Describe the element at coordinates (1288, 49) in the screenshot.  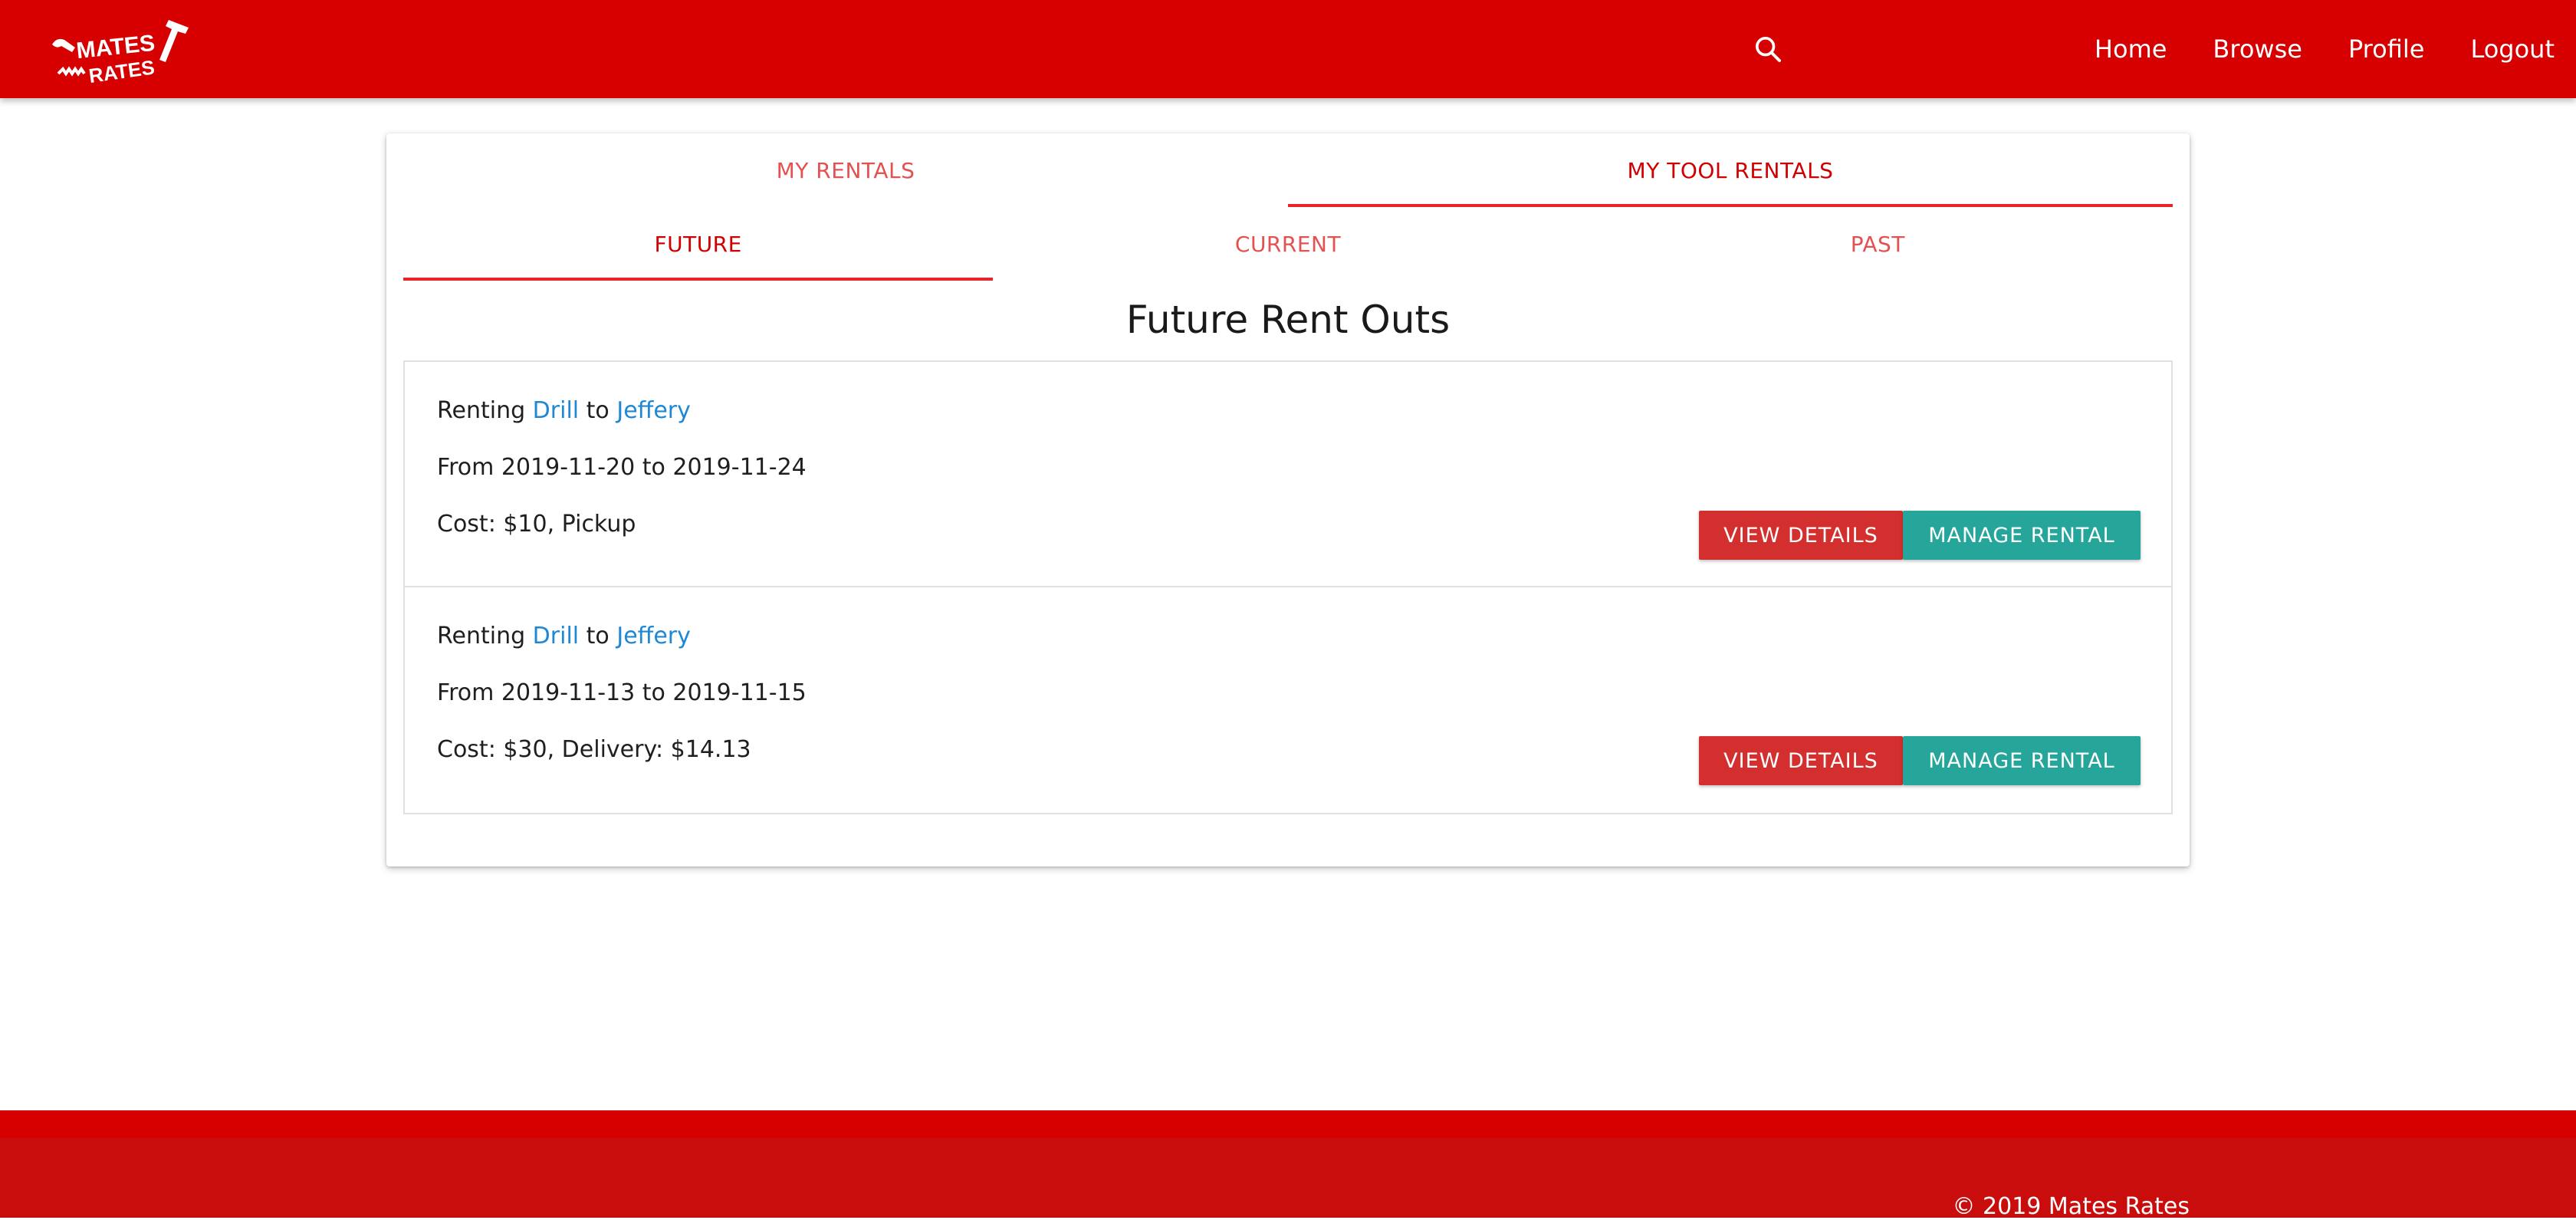
I see `navbar: MATES RATES Home Browse Profile Logout` at that location.